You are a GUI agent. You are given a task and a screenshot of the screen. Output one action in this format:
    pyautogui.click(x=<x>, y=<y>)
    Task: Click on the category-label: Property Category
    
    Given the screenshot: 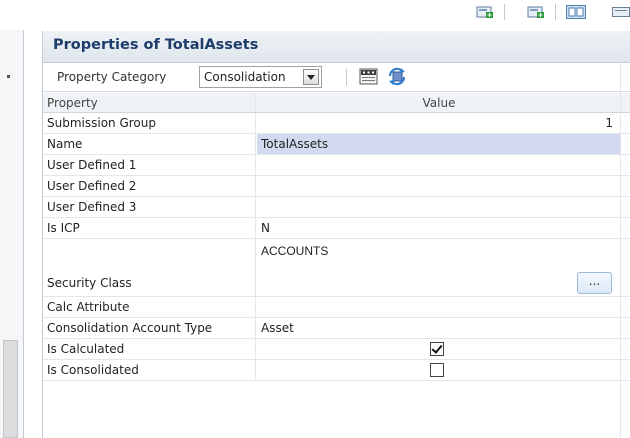 What is the action you would take?
    pyautogui.click(x=112, y=77)
    